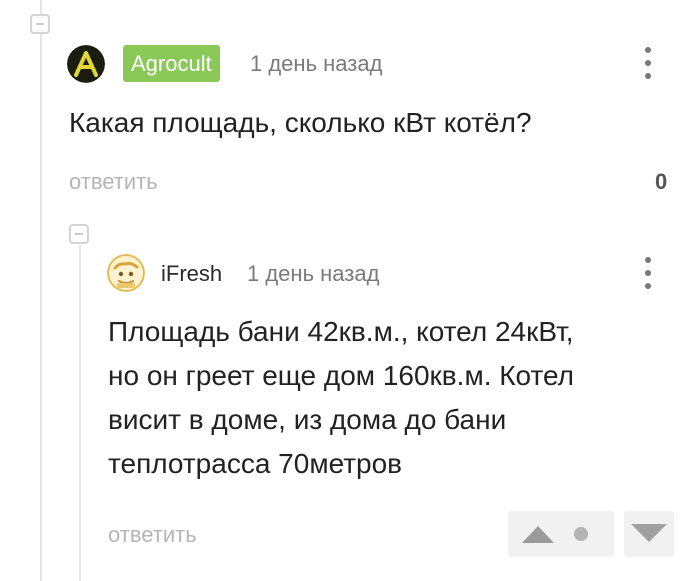 The width and height of the screenshot is (700, 581). Describe the element at coordinates (581, 534) in the screenshot. I see `vote-neutral-dot-icon` at that location.